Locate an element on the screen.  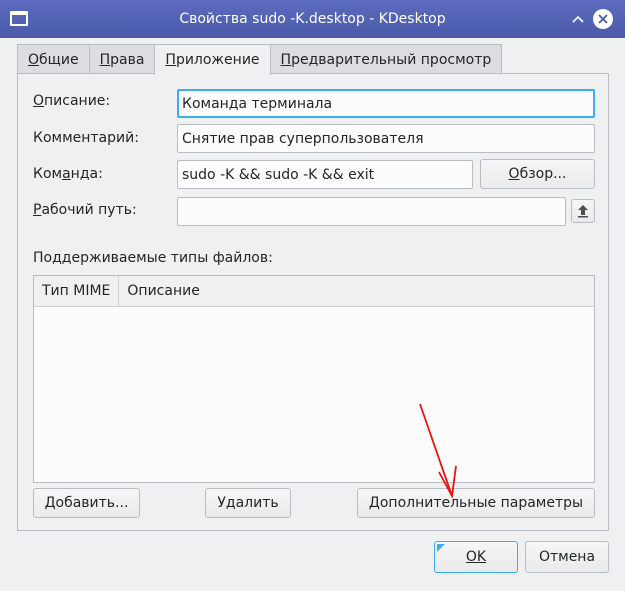
tab-preview-label: редварительный просмотр is located at coordinates (391, 59).